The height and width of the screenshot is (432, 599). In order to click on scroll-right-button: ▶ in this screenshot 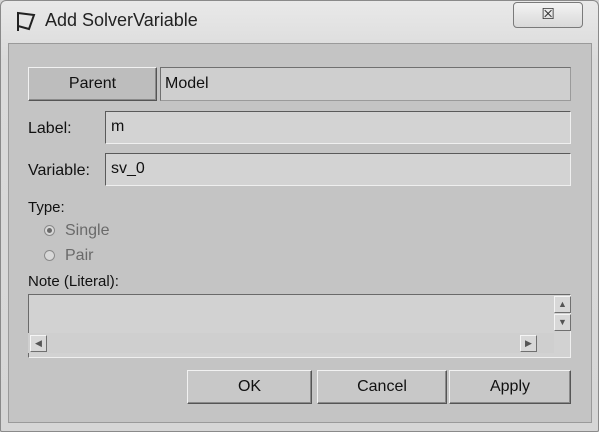, I will do `click(528, 343)`.